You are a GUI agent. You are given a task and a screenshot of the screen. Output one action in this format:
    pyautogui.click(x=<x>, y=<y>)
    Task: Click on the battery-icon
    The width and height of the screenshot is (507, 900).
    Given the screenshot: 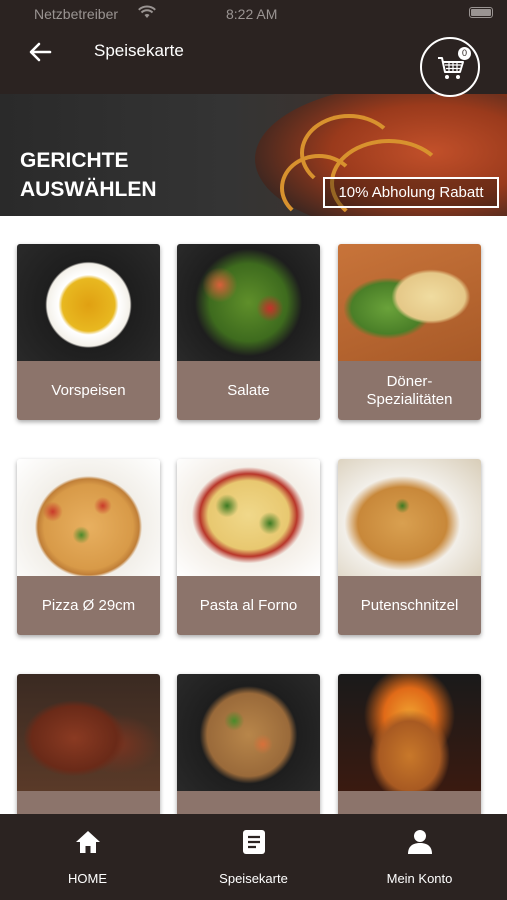 What is the action you would take?
    pyautogui.click(x=481, y=12)
    